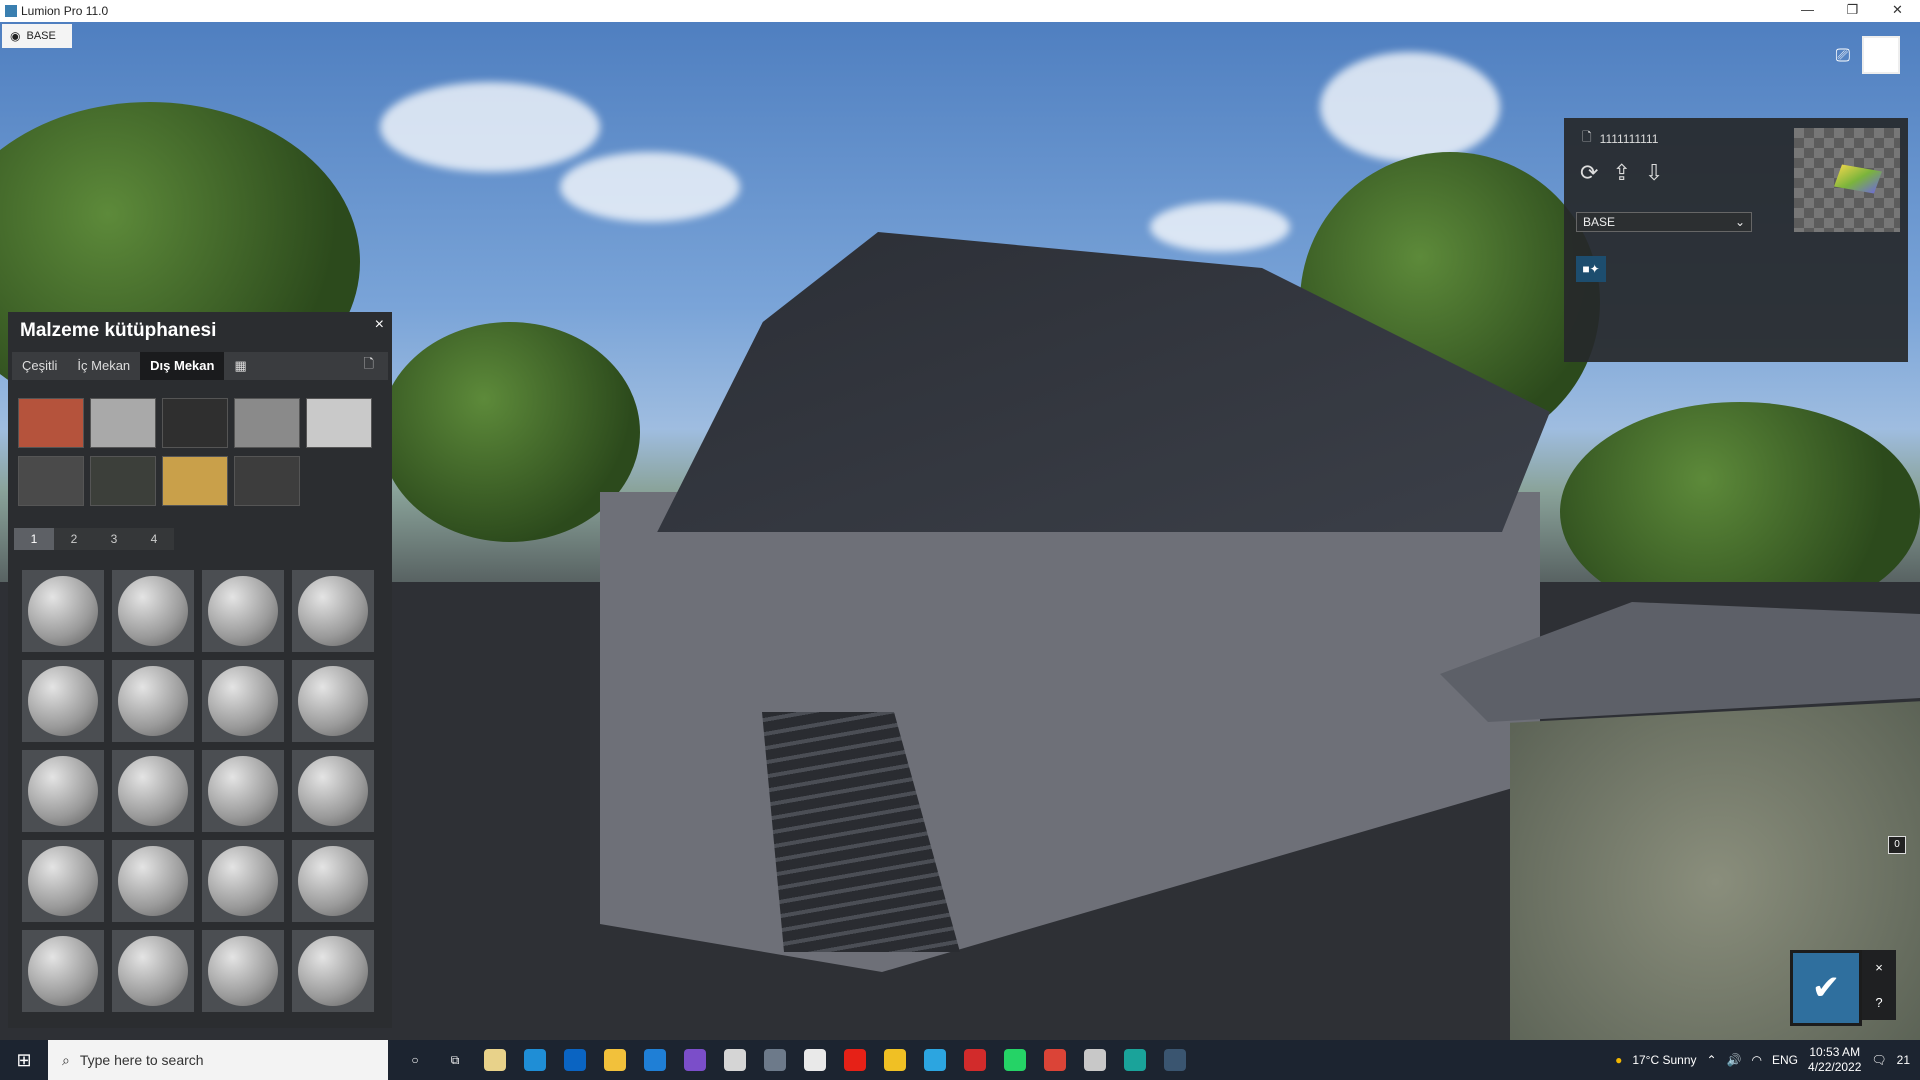 This screenshot has width=1920, height=1080. Describe the element at coordinates (1881, 55) in the screenshot. I see `fullscreen-button` at that location.